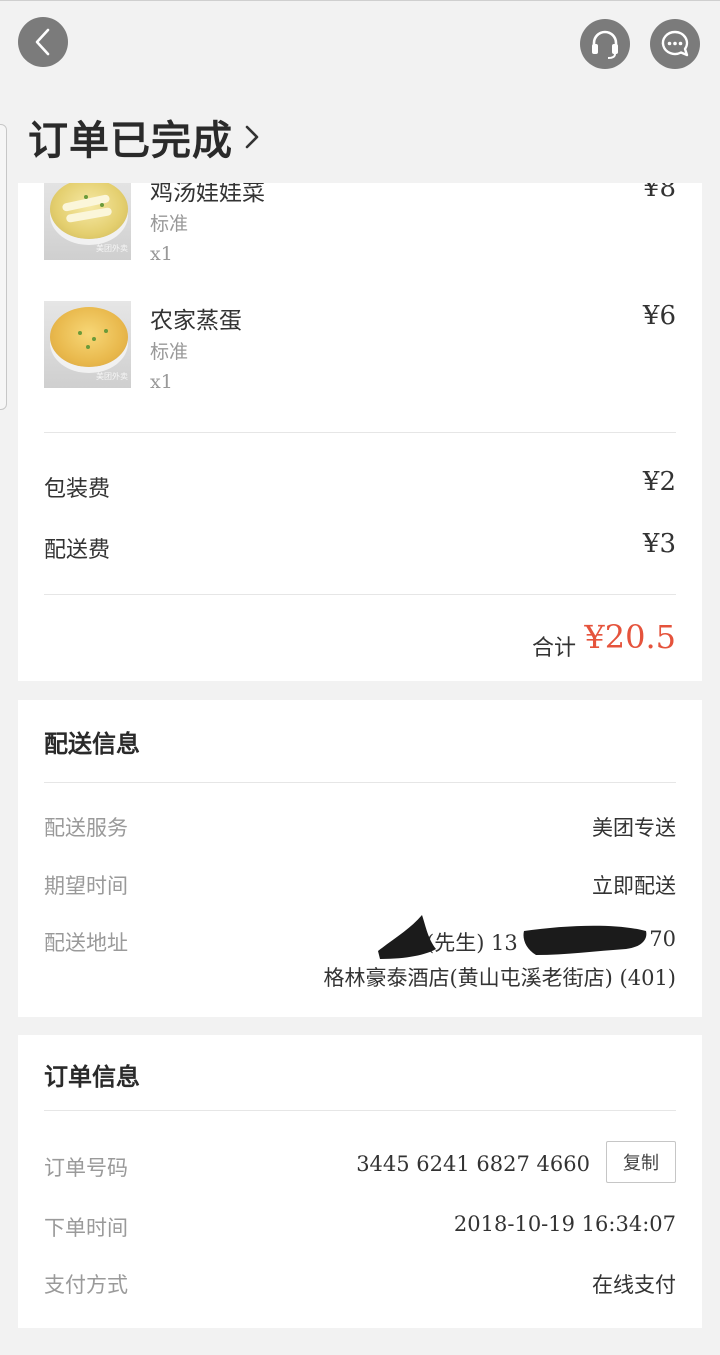  What do you see at coordinates (86, 1228) in the screenshot?
I see `order-time-label: 下单时间` at bounding box center [86, 1228].